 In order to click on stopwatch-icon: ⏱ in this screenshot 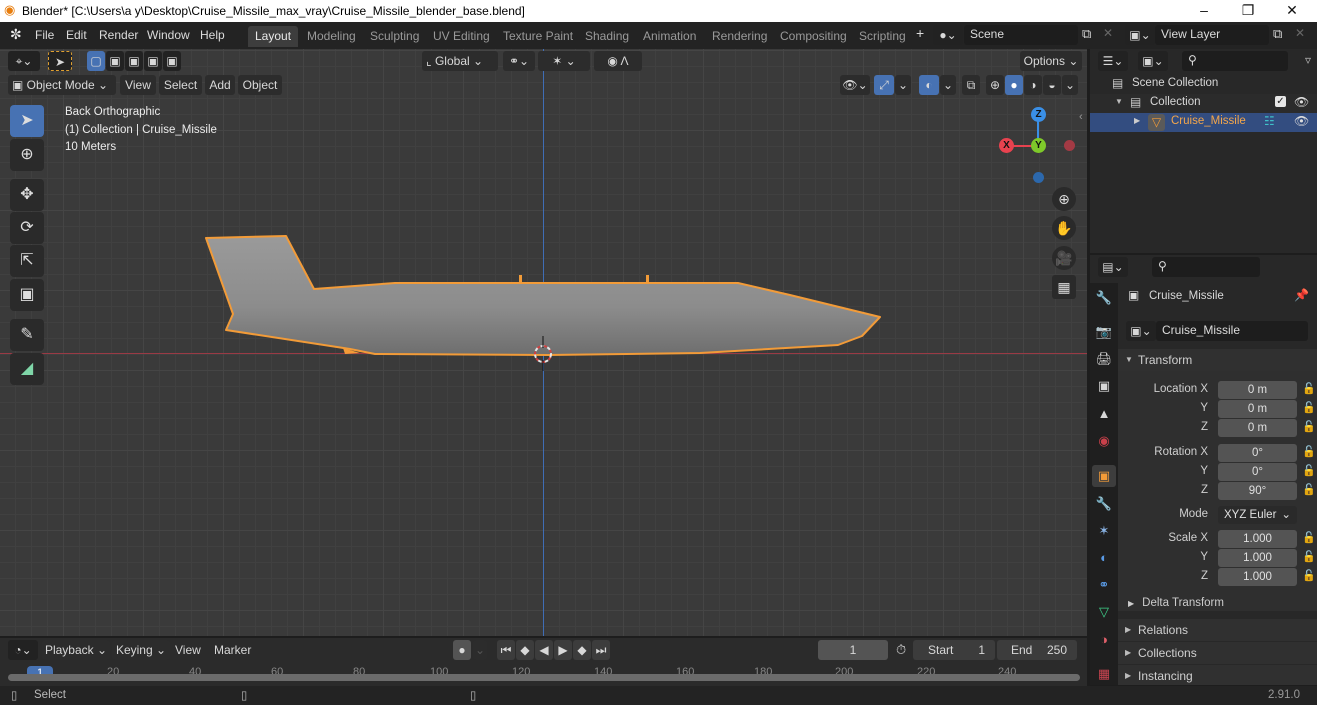, I will do `click(901, 650)`.